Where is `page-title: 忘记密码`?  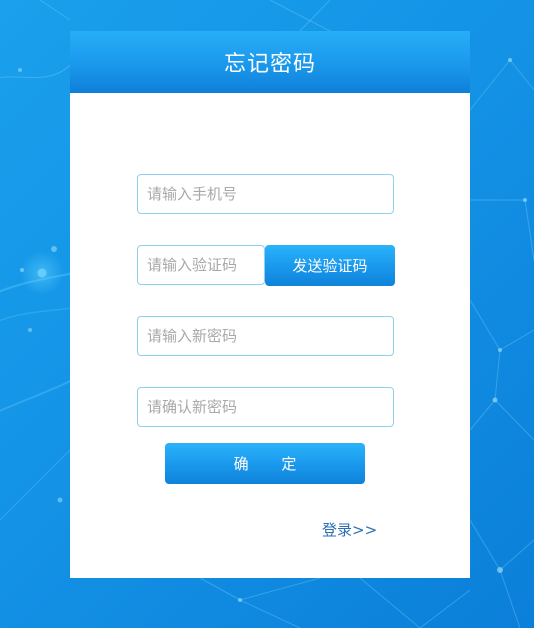 page-title: 忘记密码 is located at coordinates (269, 64).